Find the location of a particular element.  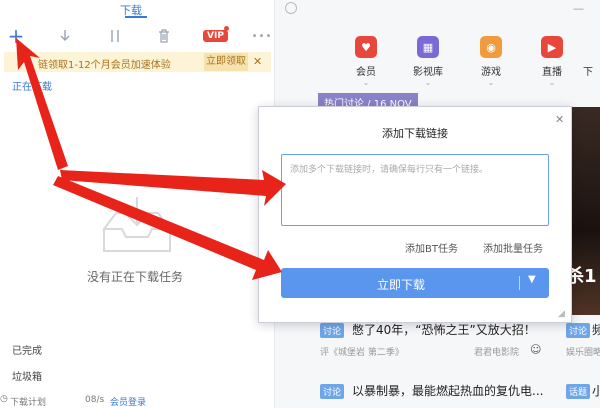

chevron-down-icon: ▼ is located at coordinates (532, 279).